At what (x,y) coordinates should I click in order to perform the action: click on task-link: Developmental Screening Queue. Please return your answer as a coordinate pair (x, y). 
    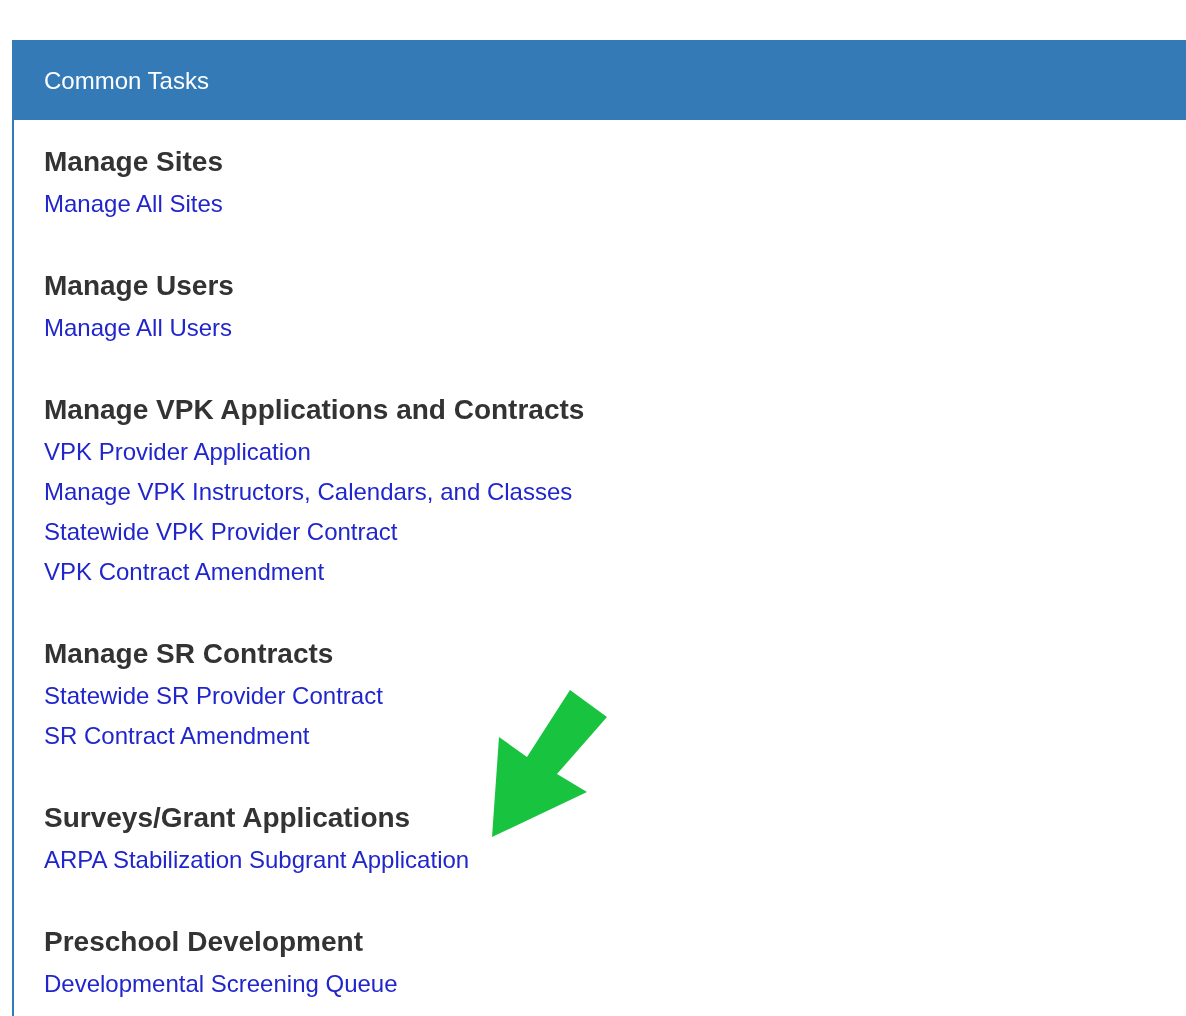
    Looking at the image, I should click on (221, 983).